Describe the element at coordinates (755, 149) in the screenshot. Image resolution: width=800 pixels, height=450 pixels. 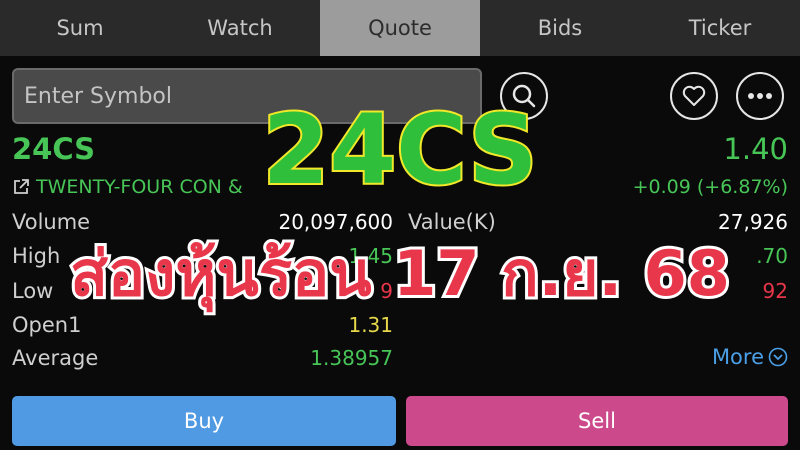
I see `last-price: 1.40` at that location.